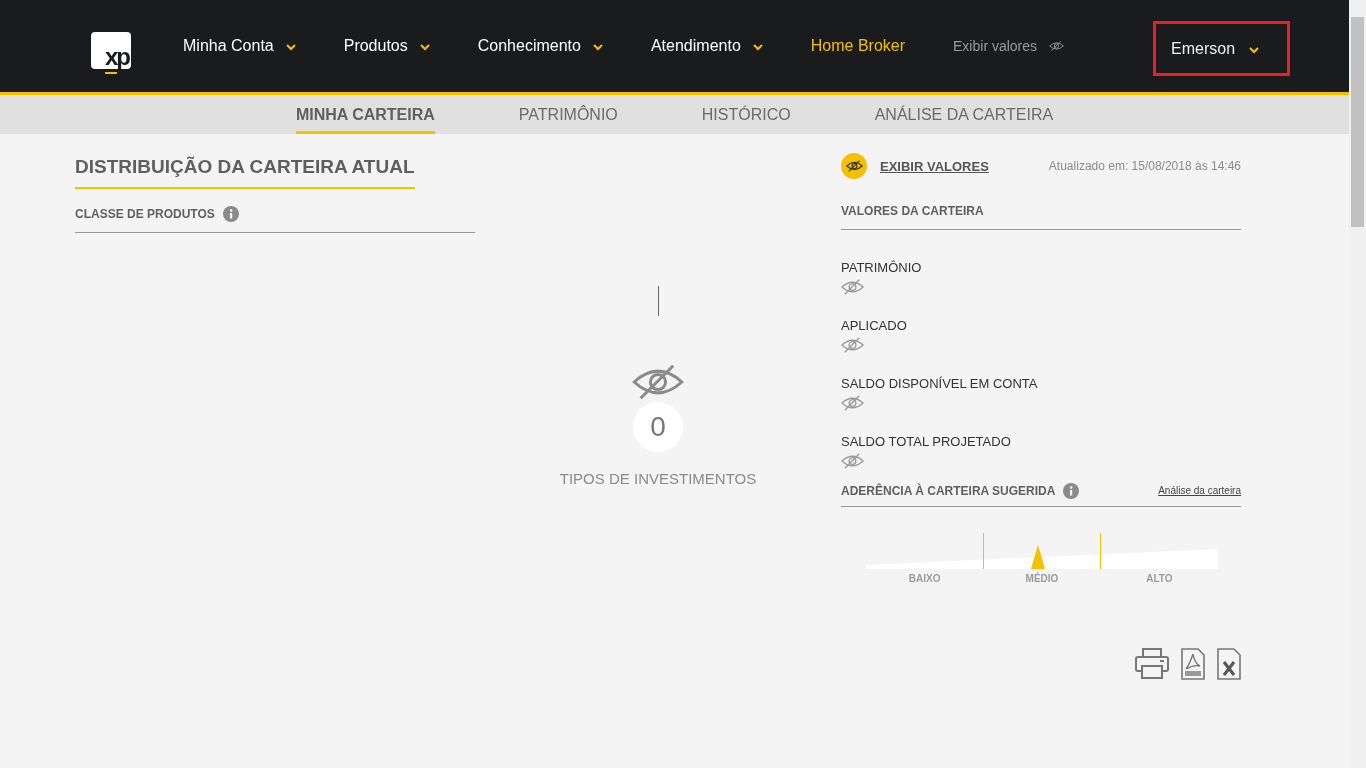 The height and width of the screenshot is (768, 1366). I want to click on section-title: DISTRIBUIÇÃO DA CARTEIRA ATUAL, so click(245, 172).